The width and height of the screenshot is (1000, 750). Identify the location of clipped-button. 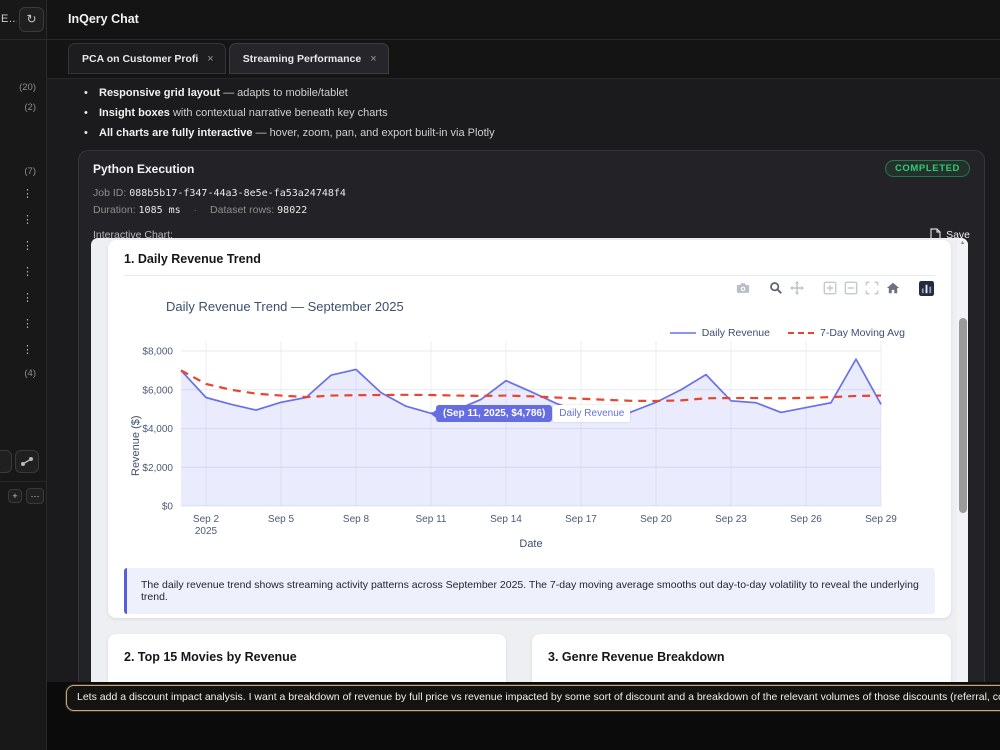
(6, 461).